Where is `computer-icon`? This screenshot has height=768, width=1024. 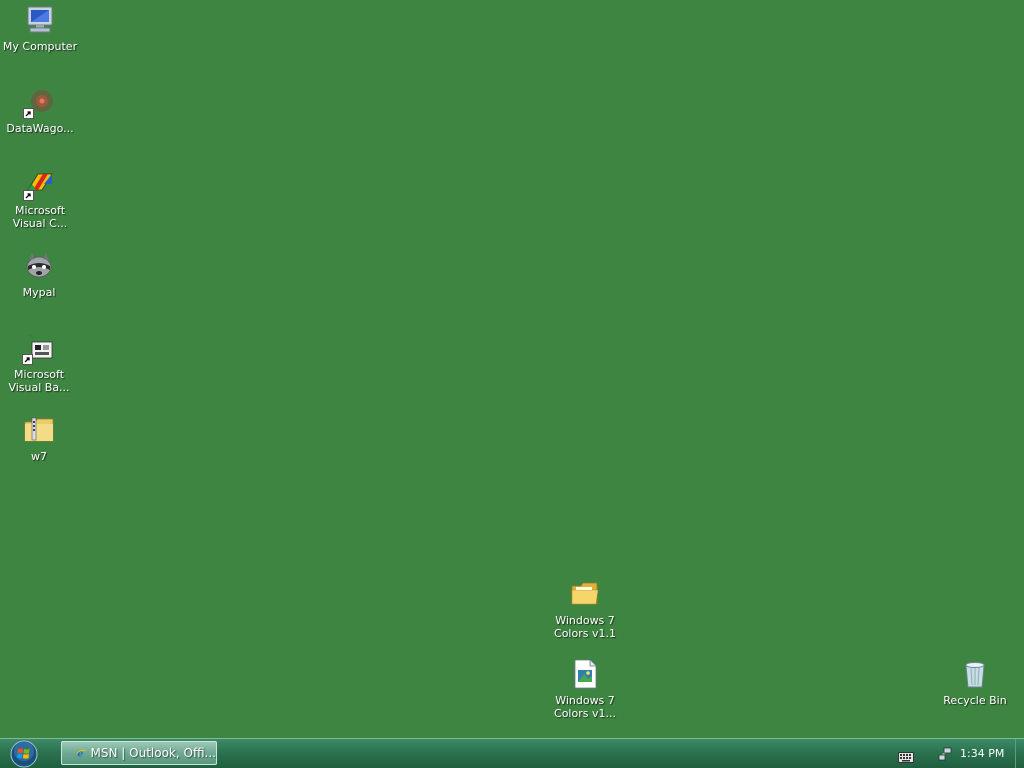 computer-icon is located at coordinates (40, 20).